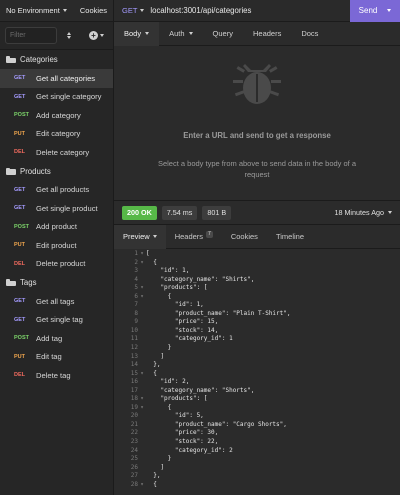  Describe the element at coordinates (56, 264) in the screenshot. I see `request-item: DEL Delete product` at that location.